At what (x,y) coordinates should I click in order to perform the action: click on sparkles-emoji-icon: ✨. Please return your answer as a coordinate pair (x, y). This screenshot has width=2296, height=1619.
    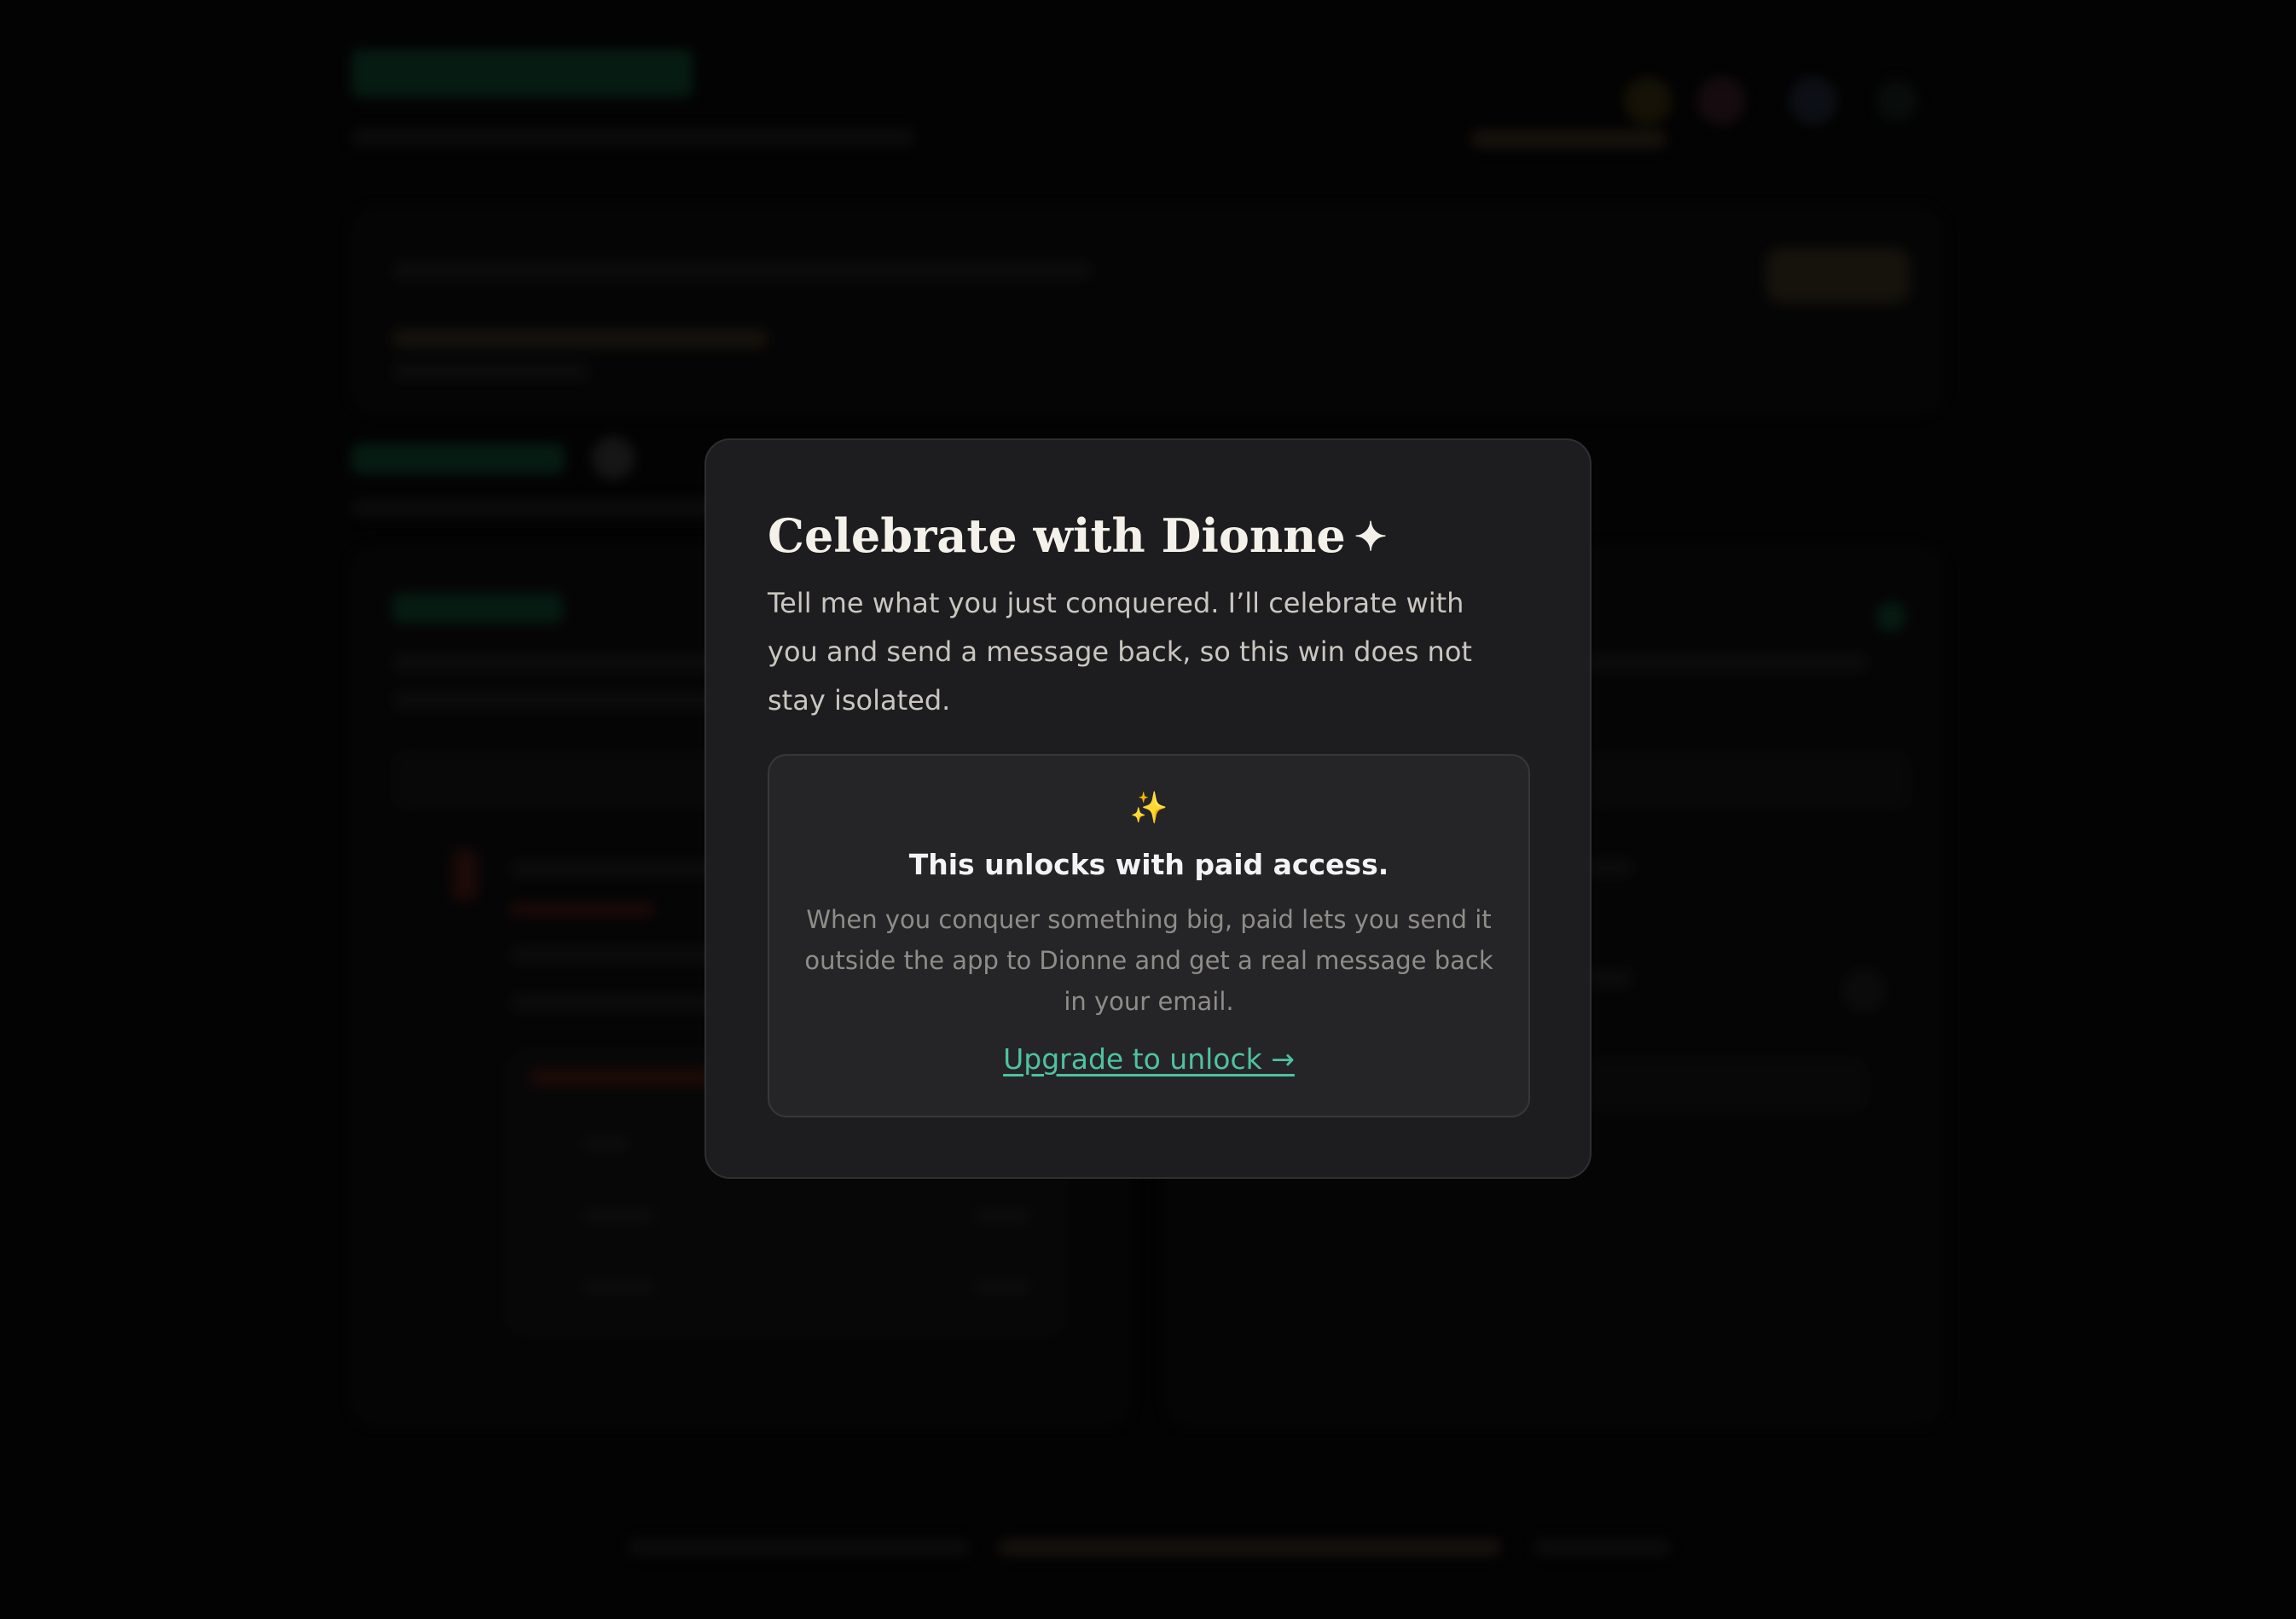
    Looking at the image, I should click on (1148, 809).